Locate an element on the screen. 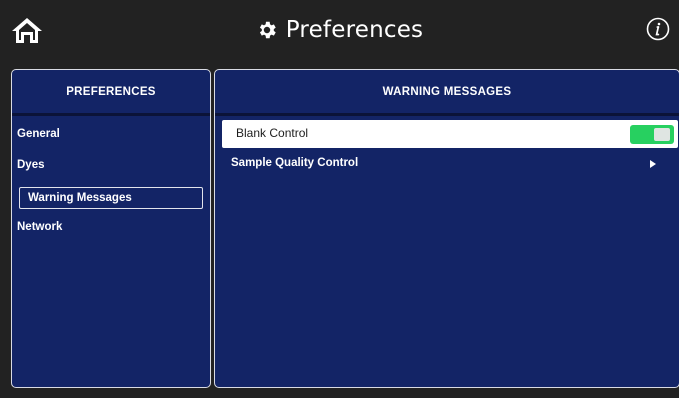 This screenshot has height=398, width=679. sample-quality-control-row: Sample Quality Control is located at coordinates (450, 164).